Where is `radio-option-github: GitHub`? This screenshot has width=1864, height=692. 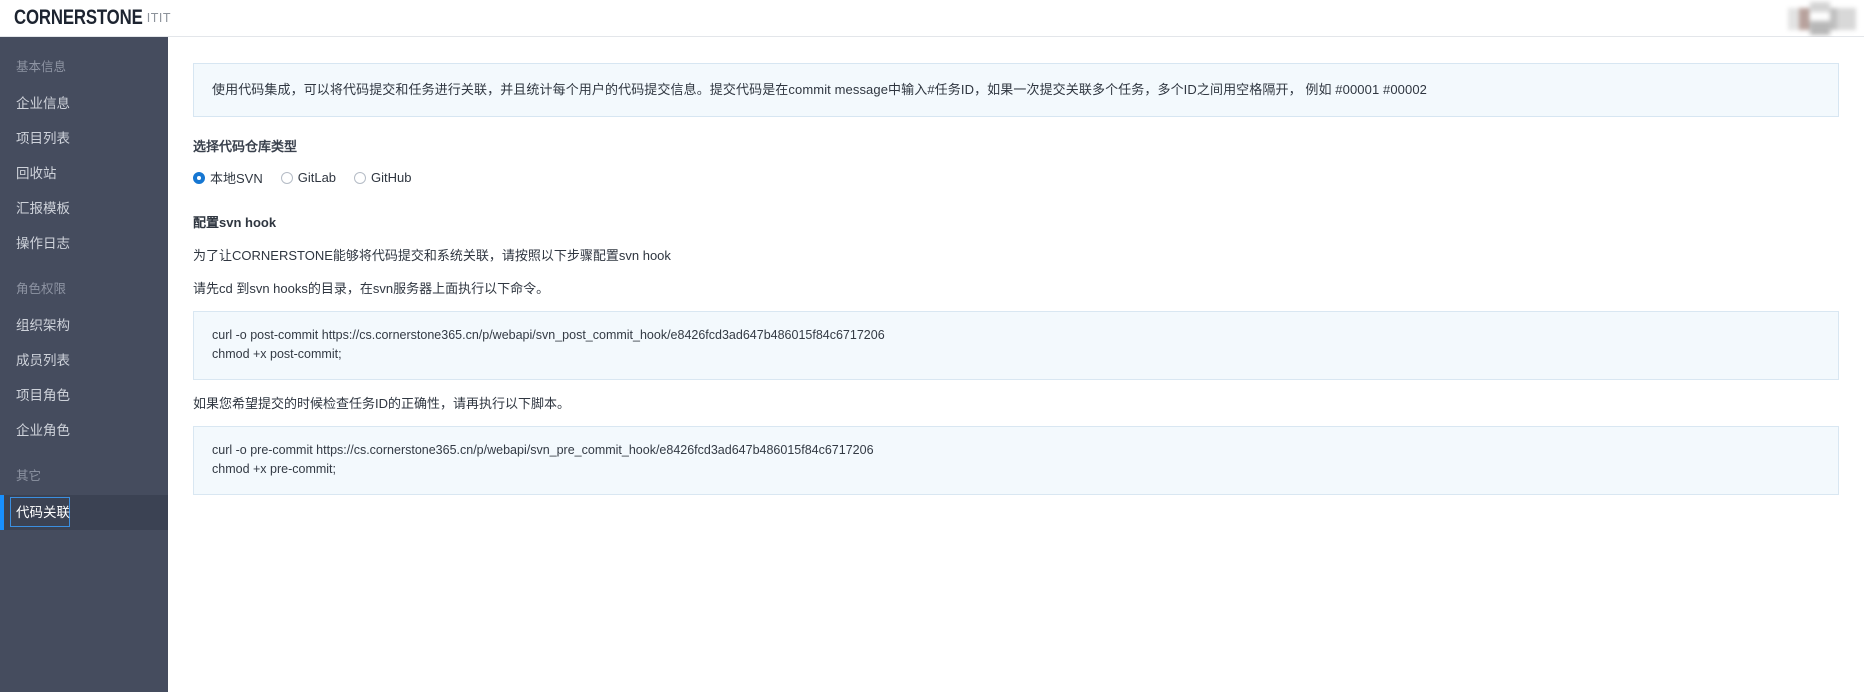 radio-option-github: GitHub is located at coordinates (383, 177).